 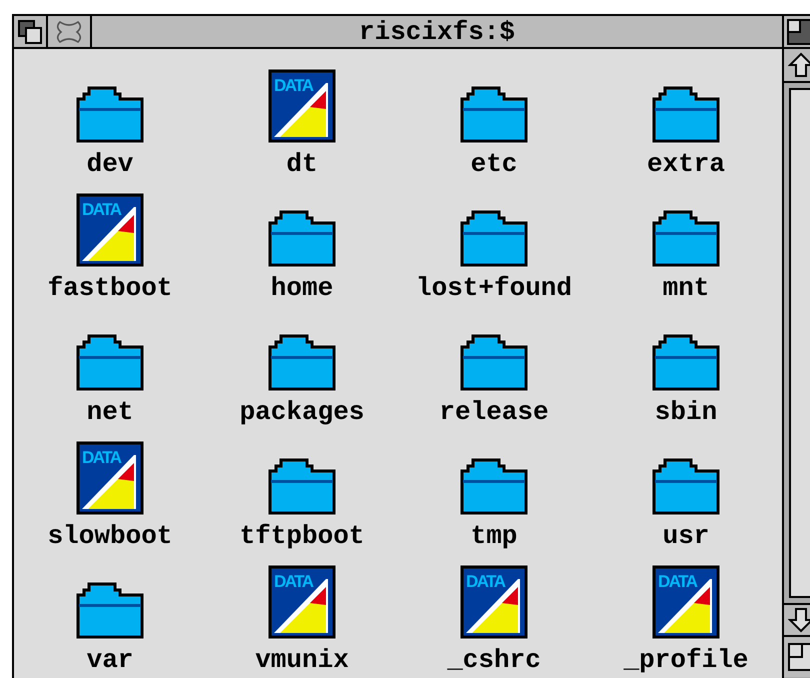 What do you see at coordinates (799, 65) in the screenshot?
I see `up-arrow-icon` at bounding box center [799, 65].